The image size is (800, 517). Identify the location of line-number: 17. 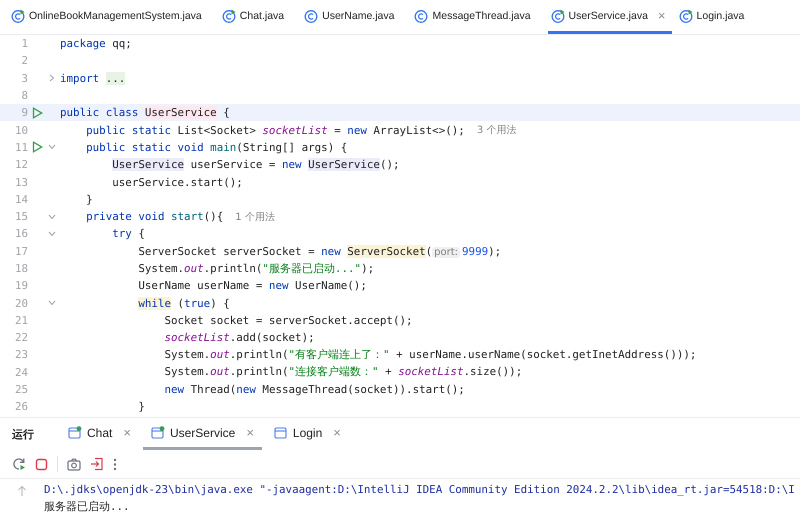
(21, 251).